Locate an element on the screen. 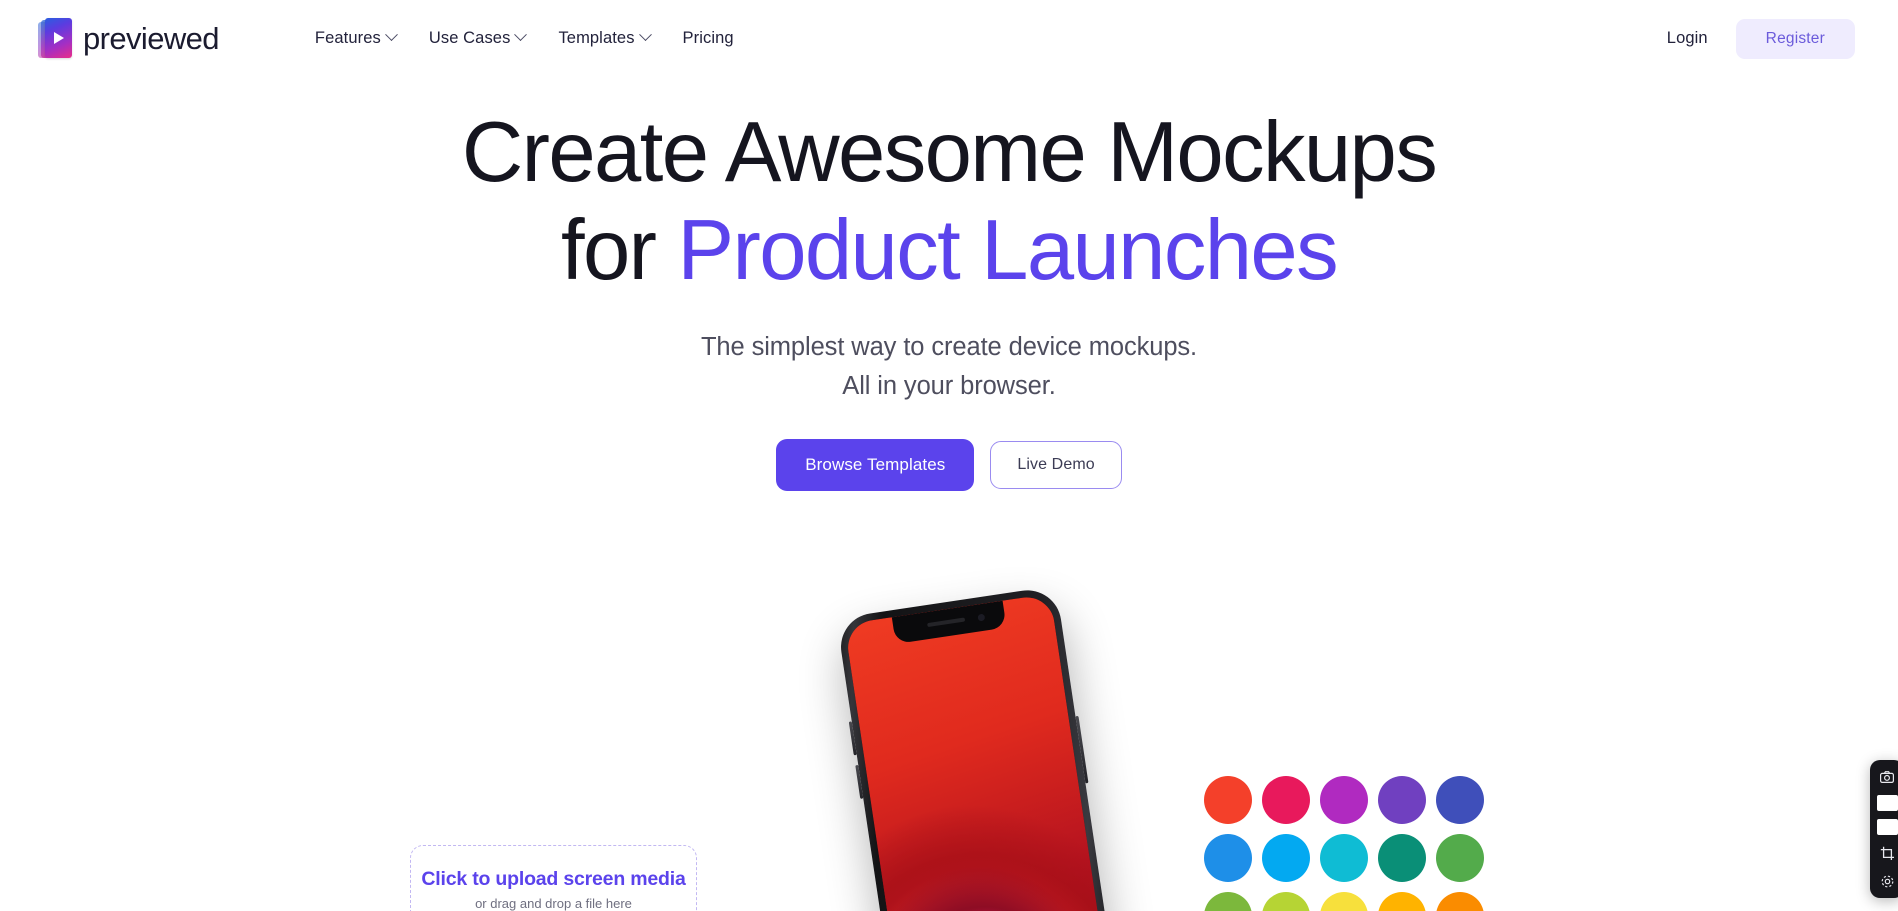 Image resolution: width=1898 pixels, height=911 pixels. color-palette is located at coordinates (1344, 843).